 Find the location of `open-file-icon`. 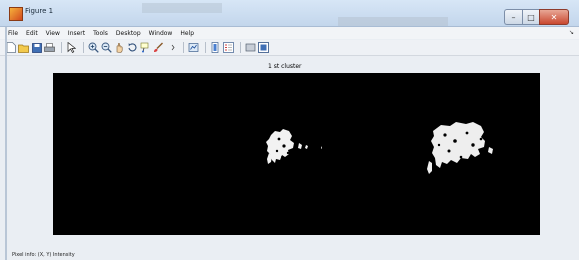

open-file-icon is located at coordinates (23, 47).